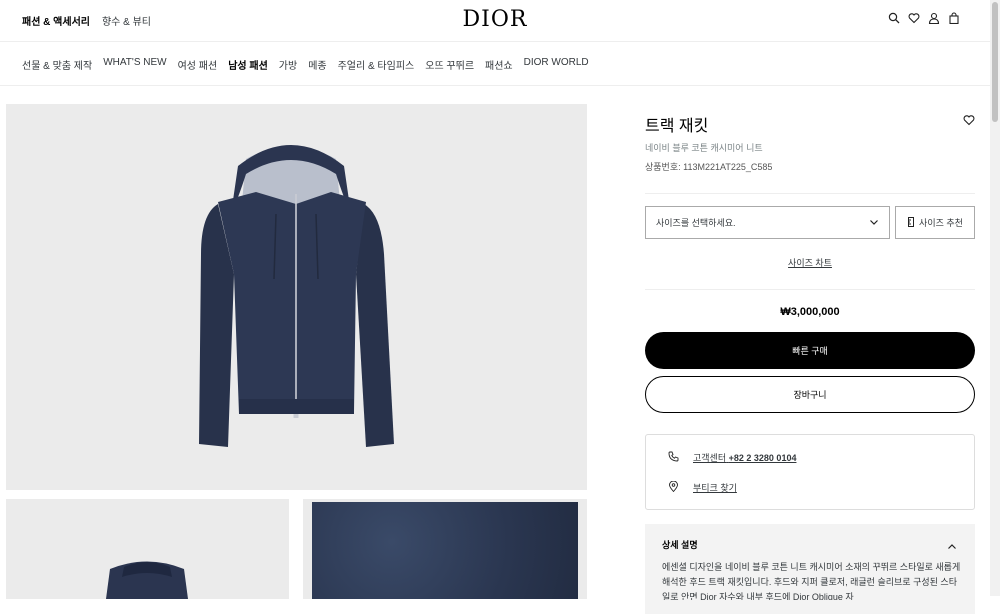 This screenshot has height=614, width=1000. Describe the element at coordinates (57, 64) in the screenshot. I see `nav-item-gifts: 선물 & 맞춤 제작` at that location.